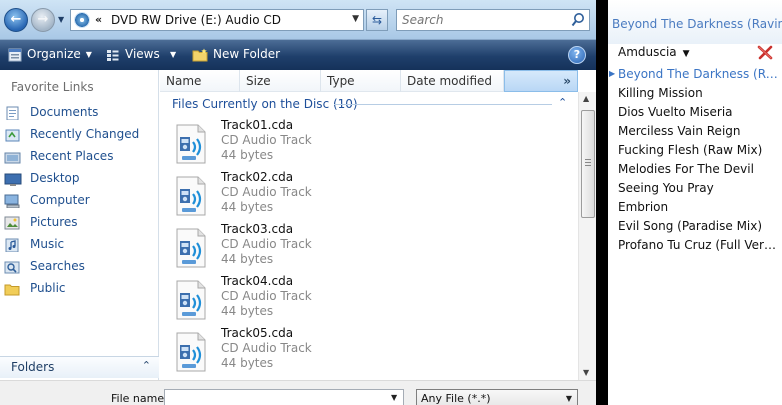 This screenshot has height=405, width=782. I want to click on clear-list-icon, so click(765, 52).